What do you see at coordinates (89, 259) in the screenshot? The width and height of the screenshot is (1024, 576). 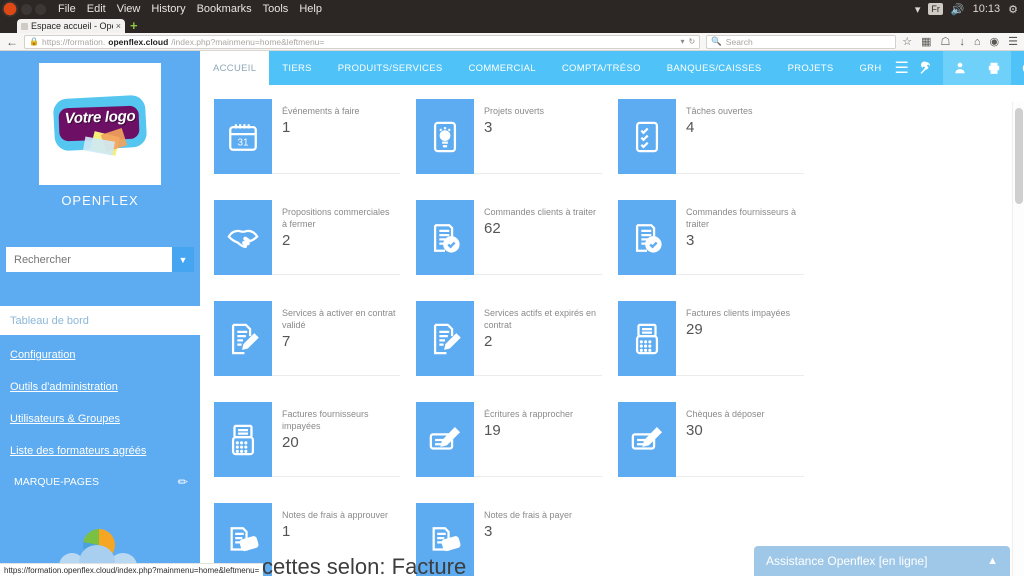 I see `search-input` at bounding box center [89, 259].